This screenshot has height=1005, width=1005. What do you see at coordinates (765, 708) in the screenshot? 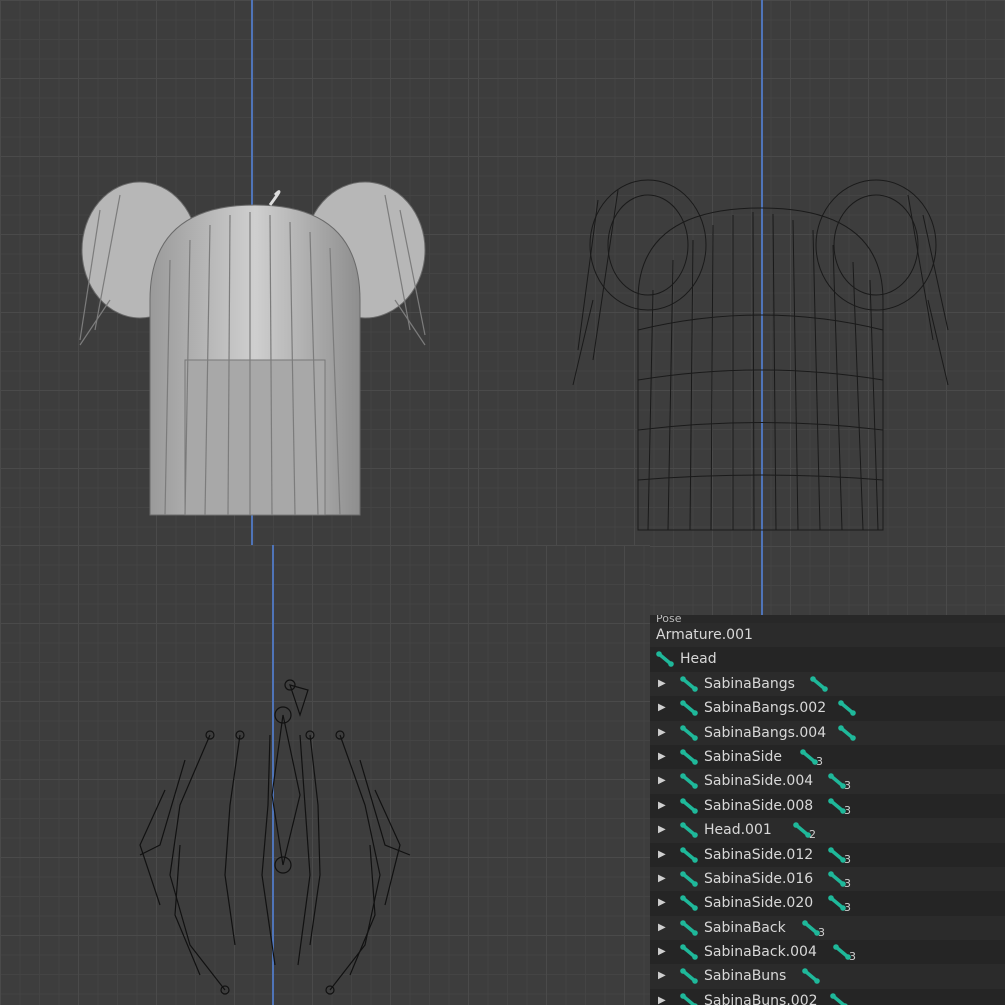
I see `bone-label: SabinaBangs.002` at bounding box center [765, 708].